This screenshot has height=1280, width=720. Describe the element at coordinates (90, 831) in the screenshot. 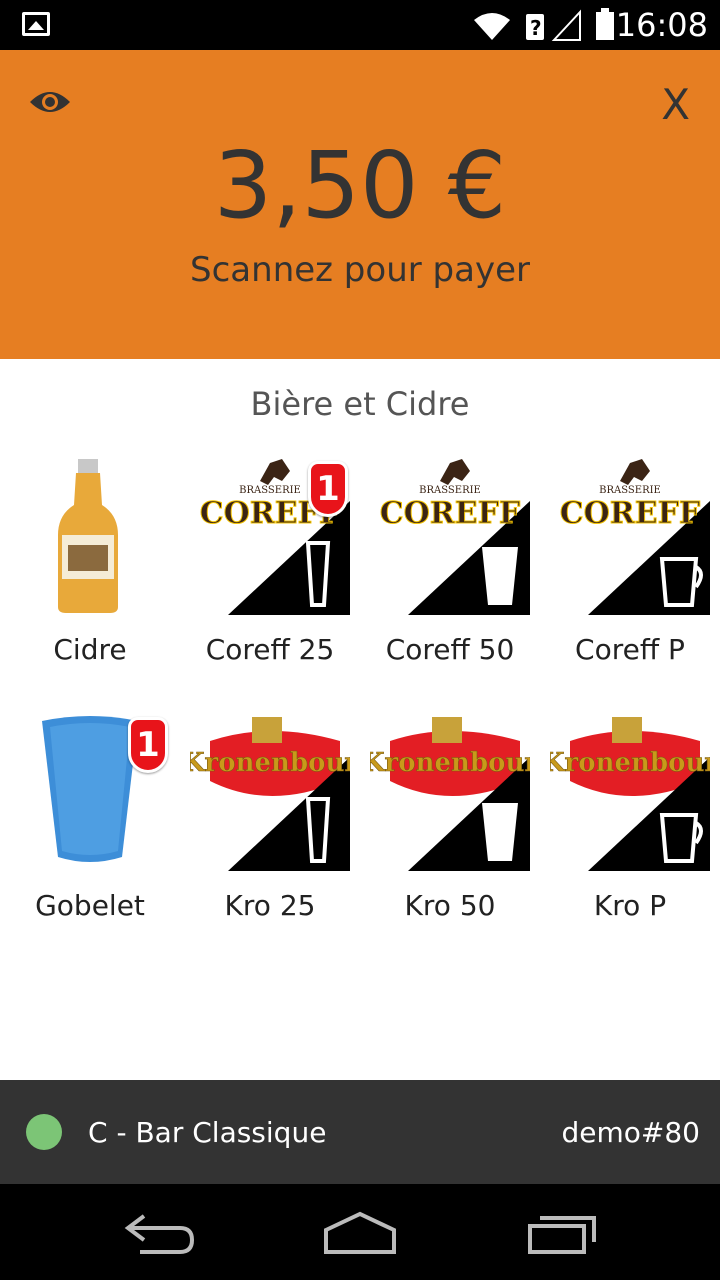

I see `product-gobelet: 1 Gobelet` at that location.